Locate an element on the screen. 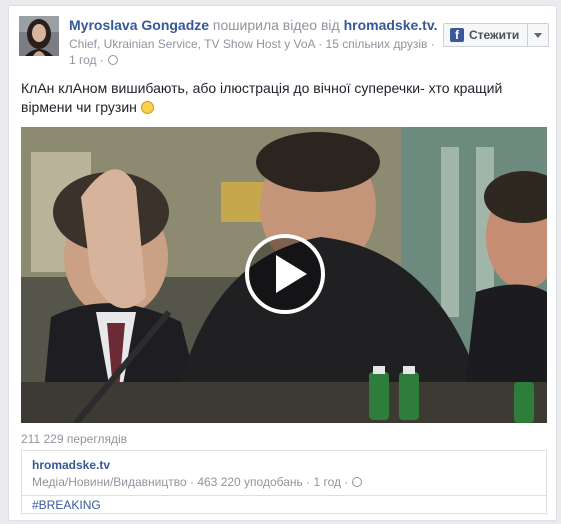  chevron-down-icon is located at coordinates (538, 35).